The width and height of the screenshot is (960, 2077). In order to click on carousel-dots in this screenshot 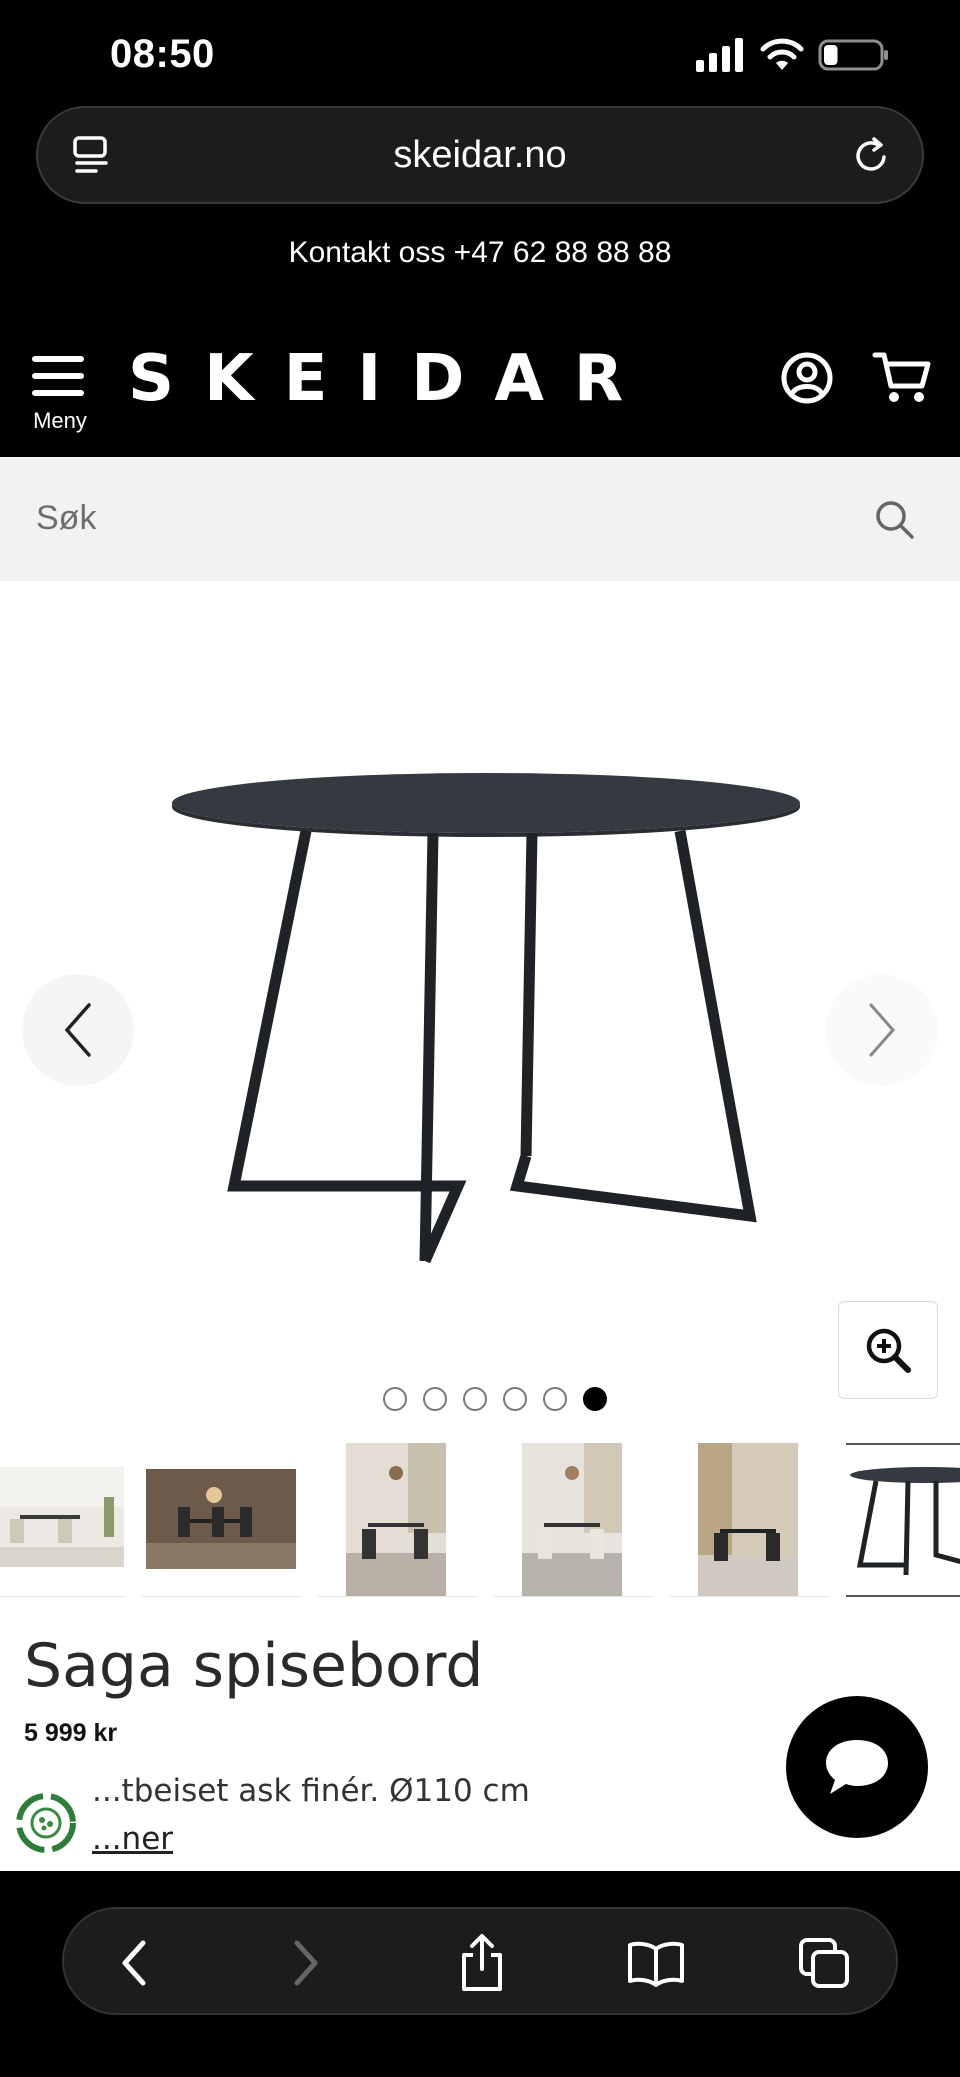, I will do `click(480, 1399)`.